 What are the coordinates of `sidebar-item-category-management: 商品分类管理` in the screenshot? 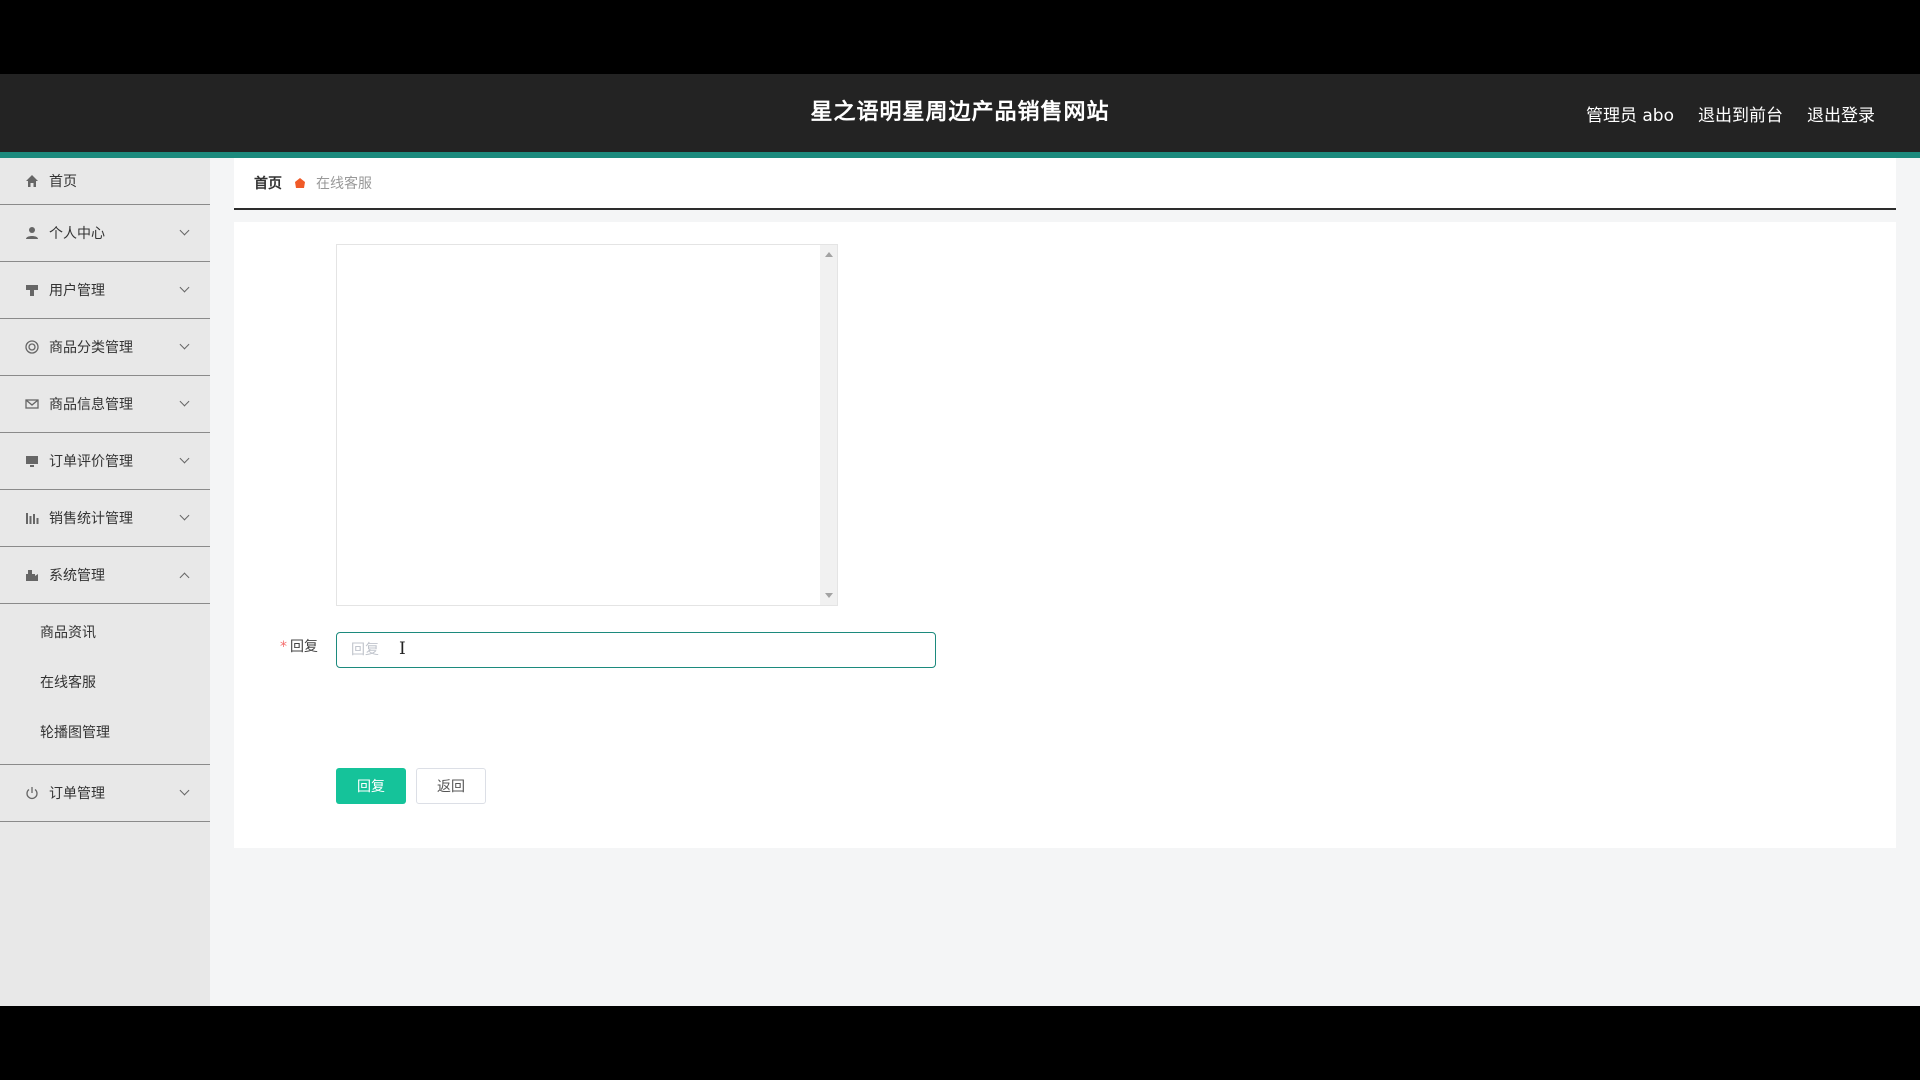 It's located at (105, 347).